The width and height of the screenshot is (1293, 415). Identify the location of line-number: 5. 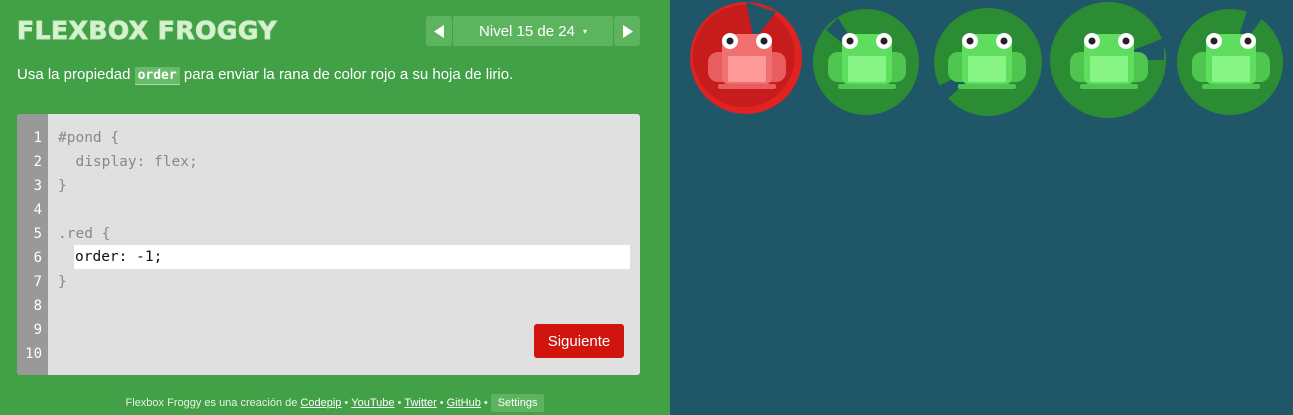
(37, 234).